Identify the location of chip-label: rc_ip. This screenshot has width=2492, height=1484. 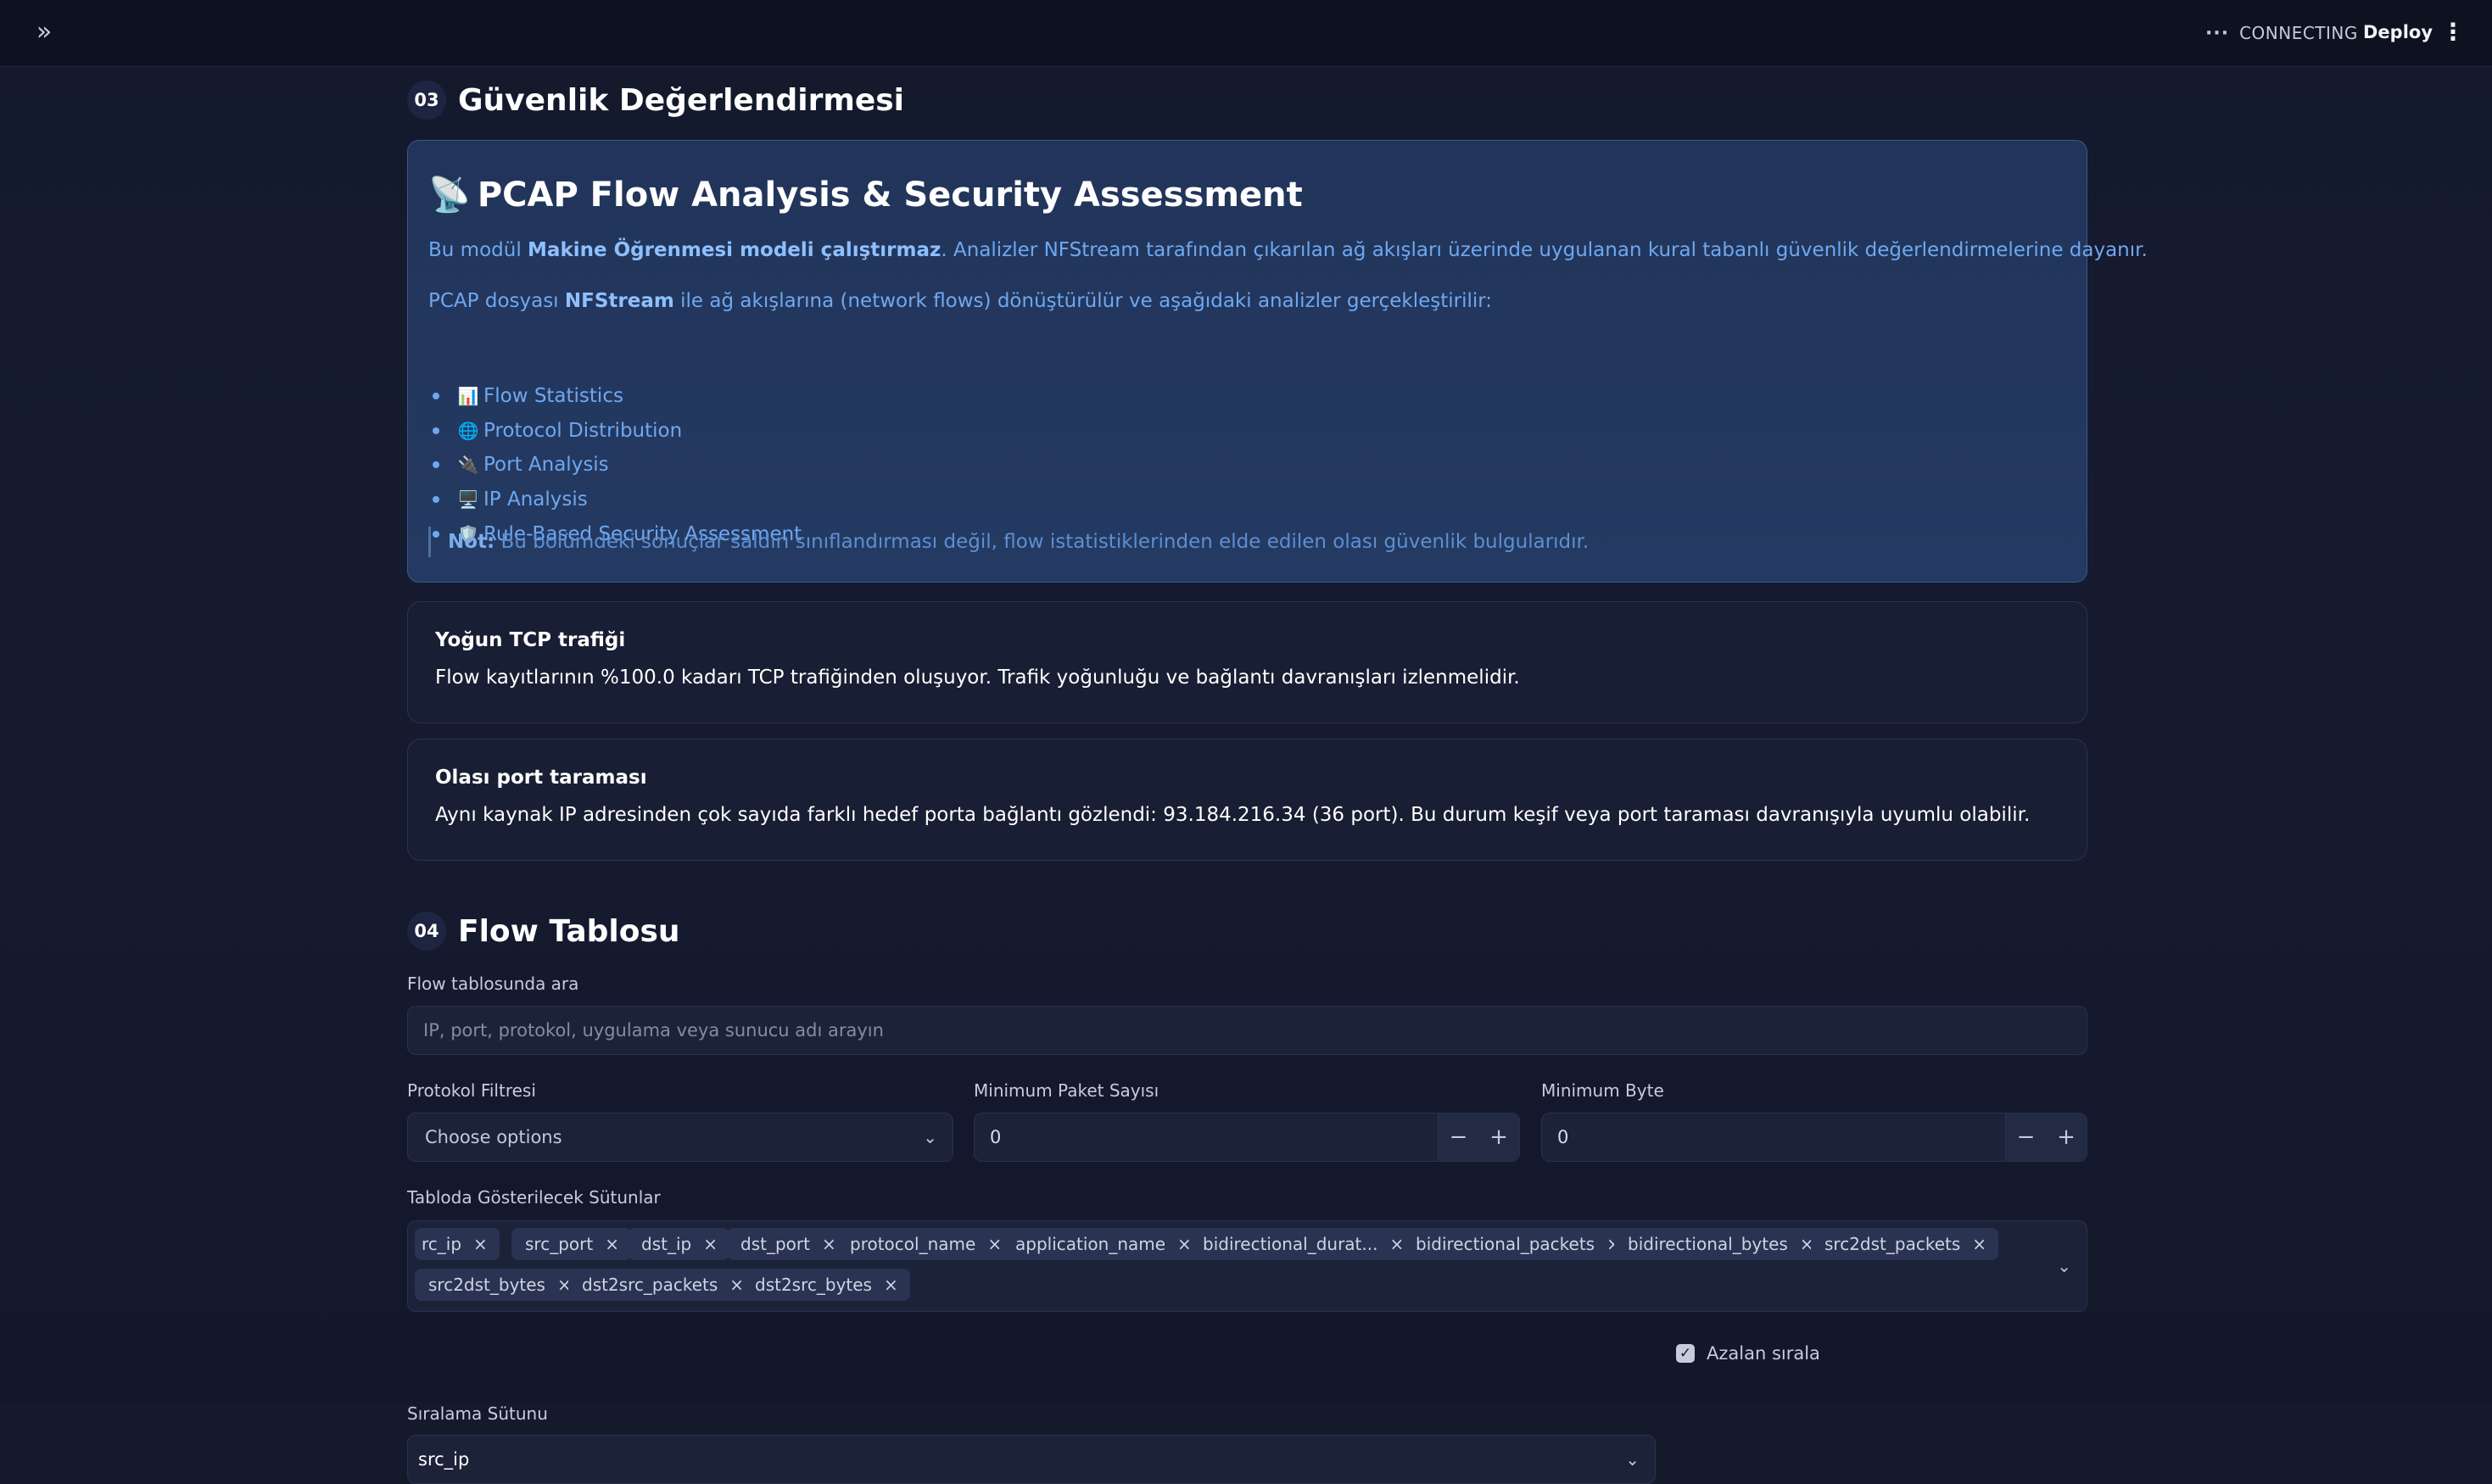
(442, 1244).